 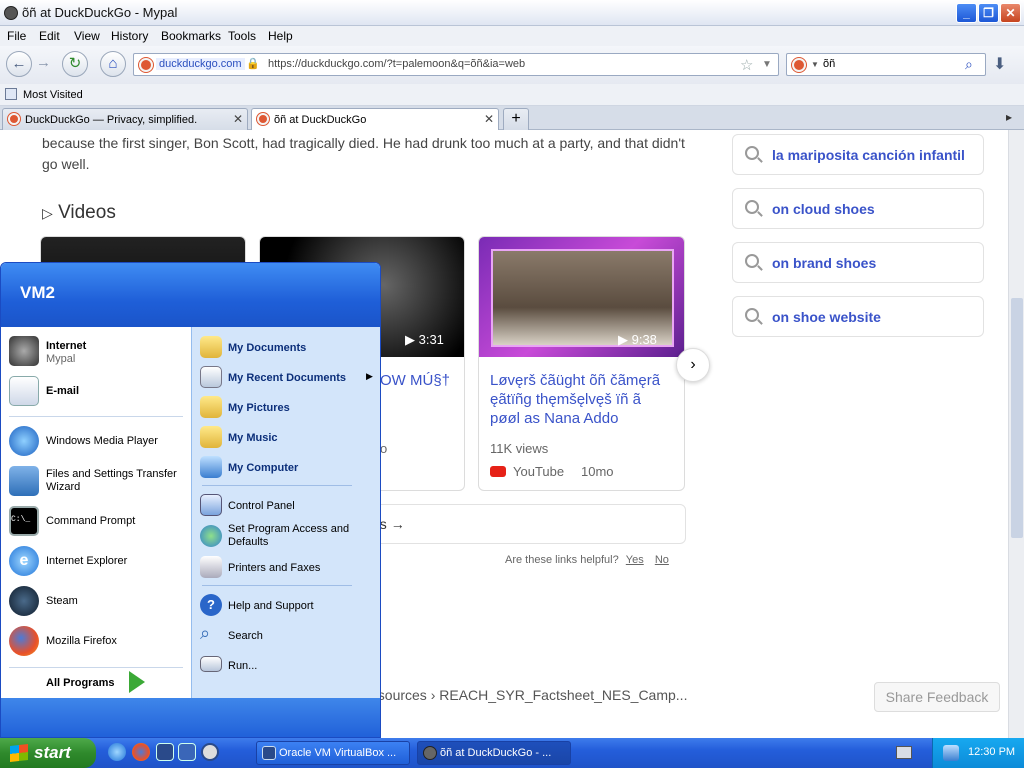 What do you see at coordinates (137, 682) in the screenshot?
I see `green-arrow-icon` at bounding box center [137, 682].